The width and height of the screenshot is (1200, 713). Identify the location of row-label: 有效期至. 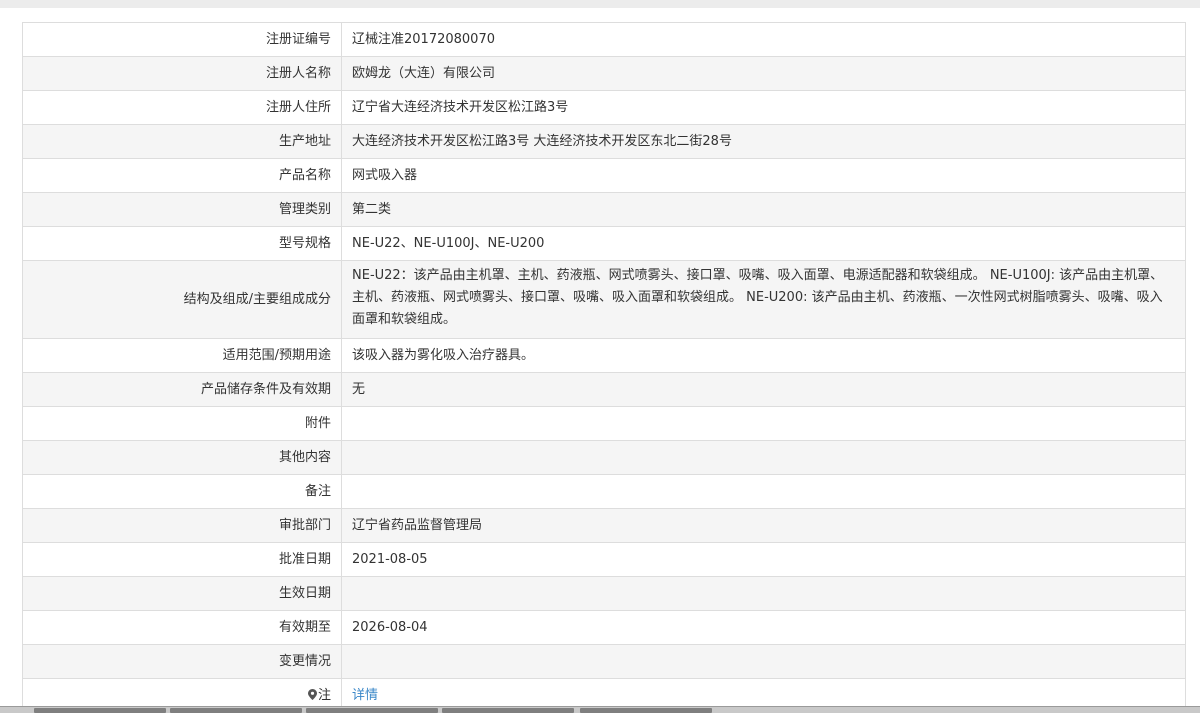
(182, 627).